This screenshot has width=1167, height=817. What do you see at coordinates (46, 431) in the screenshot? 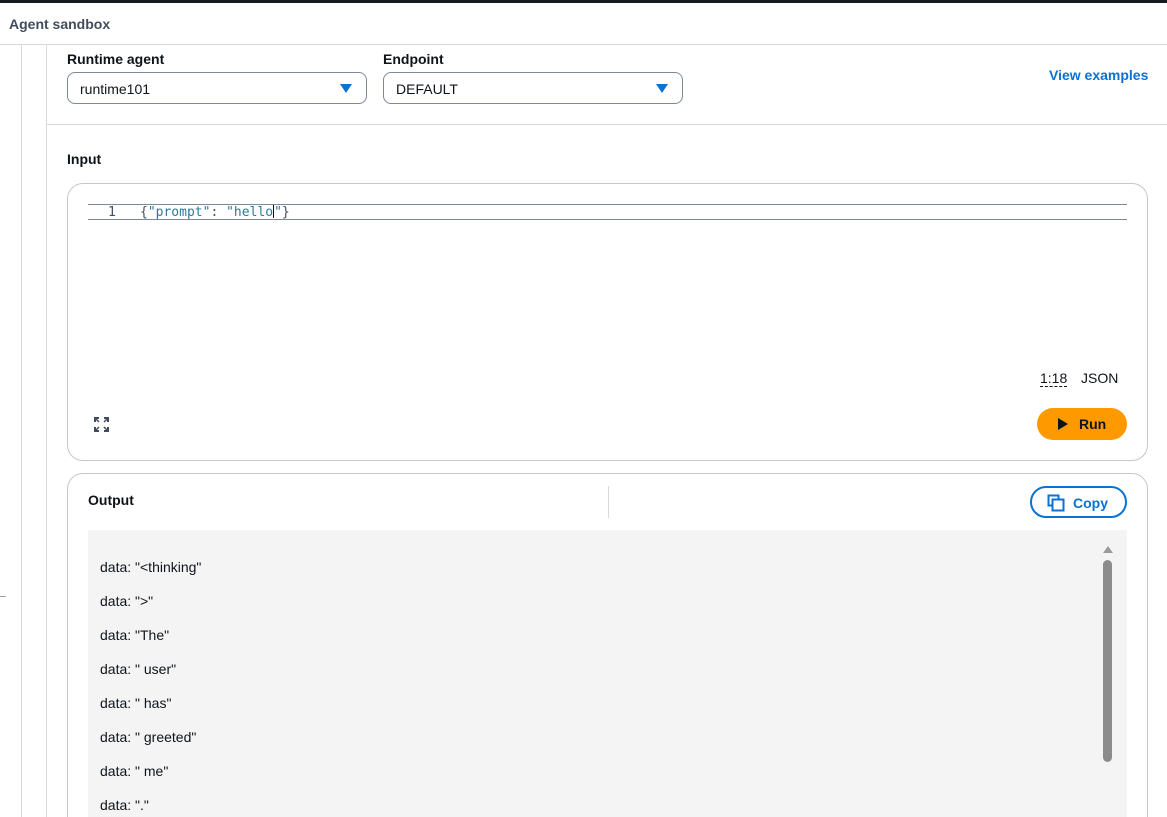
I see `content-left-border` at bounding box center [46, 431].